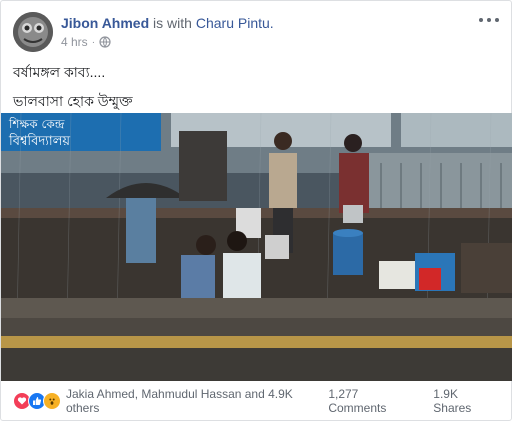 This screenshot has width=512, height=421. Describe the element at coordinates (52, 401) in the screenshot. I see `wow-icon` at that location.